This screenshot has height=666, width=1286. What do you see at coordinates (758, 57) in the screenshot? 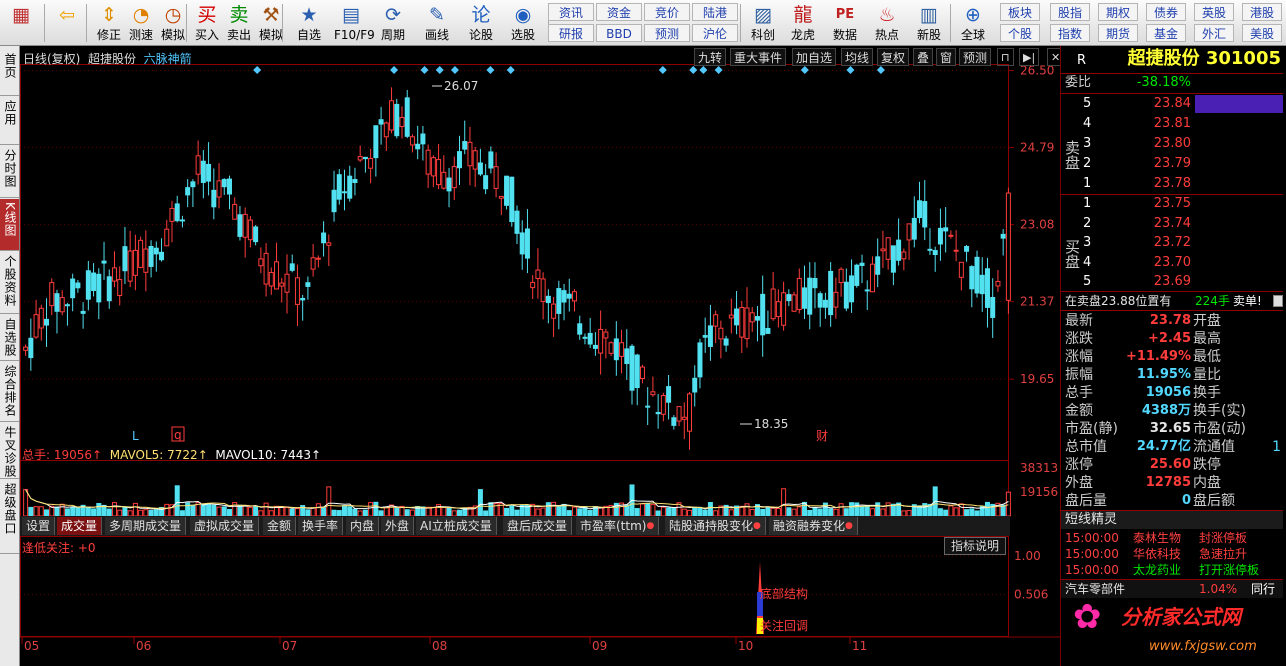
I see `chart-header-button-重大事件: 重大事件` at bounding box center [758, 57].